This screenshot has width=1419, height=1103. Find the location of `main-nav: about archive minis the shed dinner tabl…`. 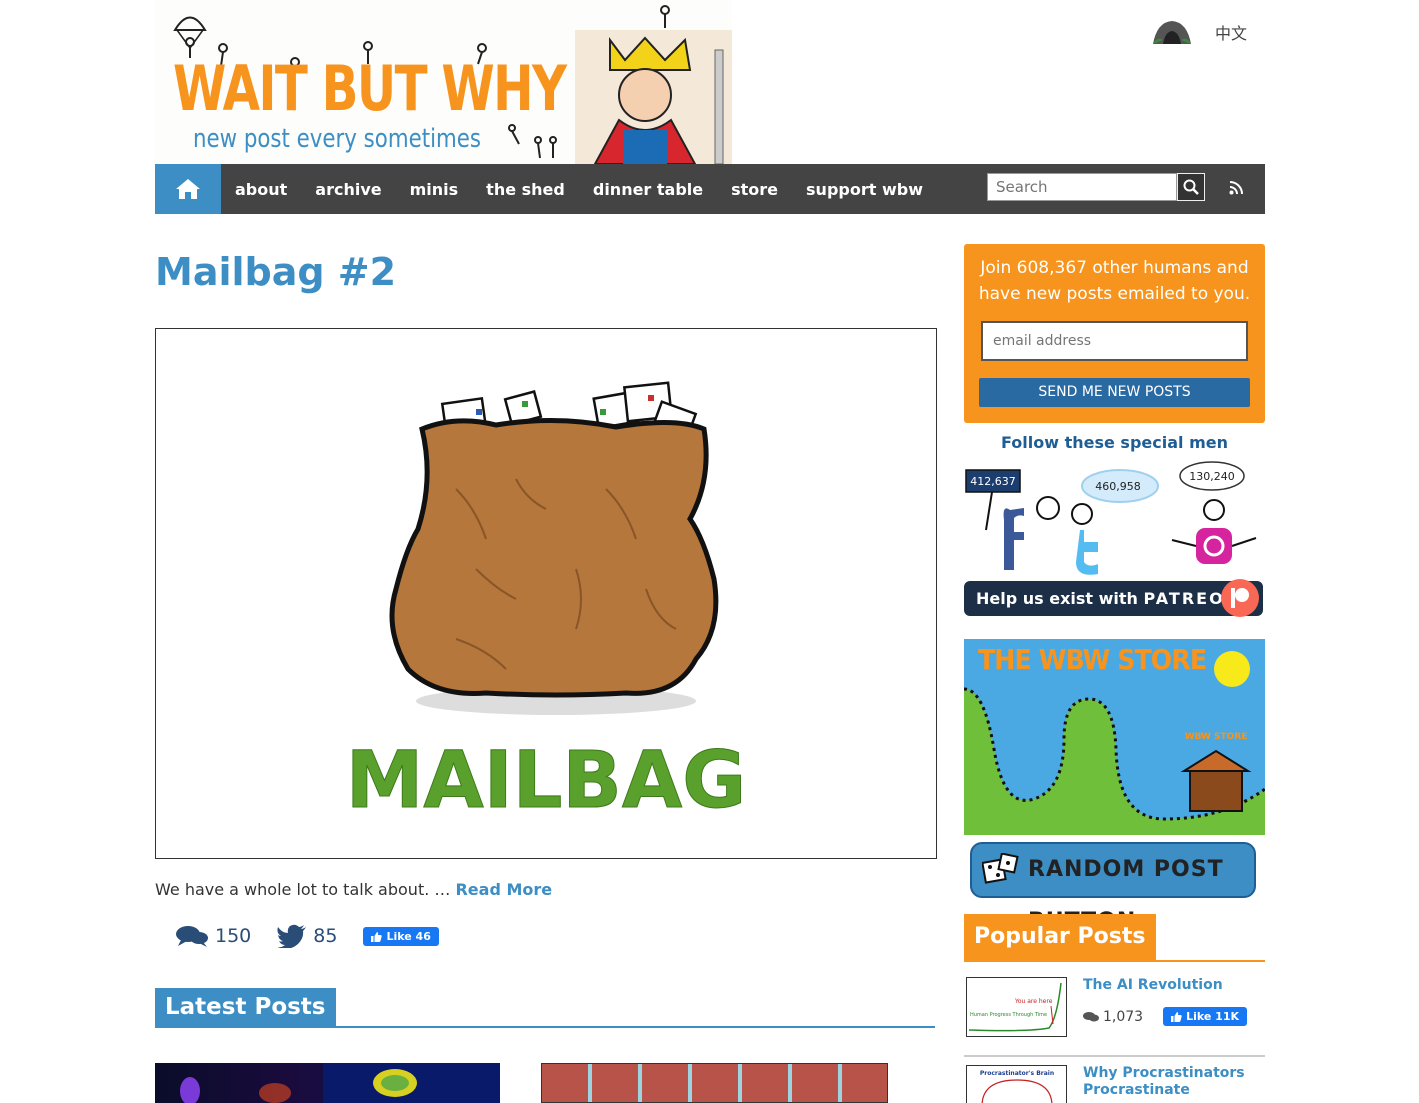

main-nav: about archive minis the shed dinner tabl… is located at coordinates (710, 189).